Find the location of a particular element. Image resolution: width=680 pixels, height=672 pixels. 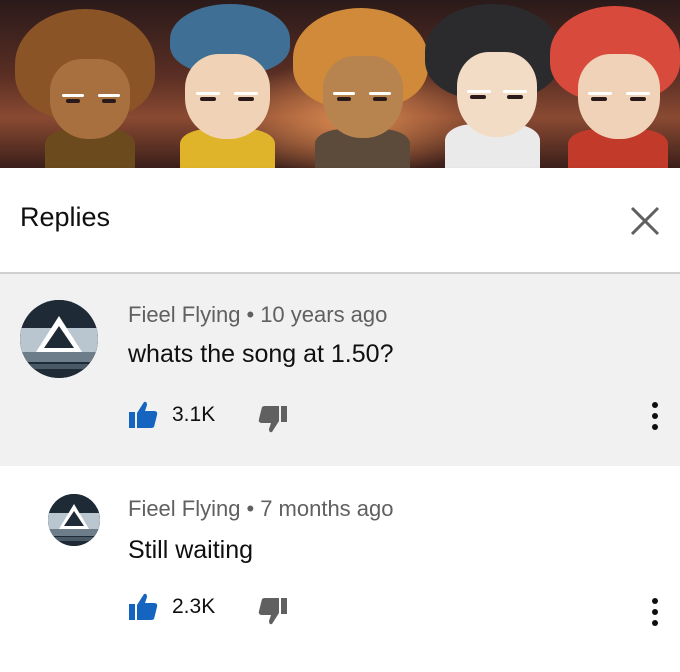

comment-time: 7 months ago is located at coordinates (327, 508).